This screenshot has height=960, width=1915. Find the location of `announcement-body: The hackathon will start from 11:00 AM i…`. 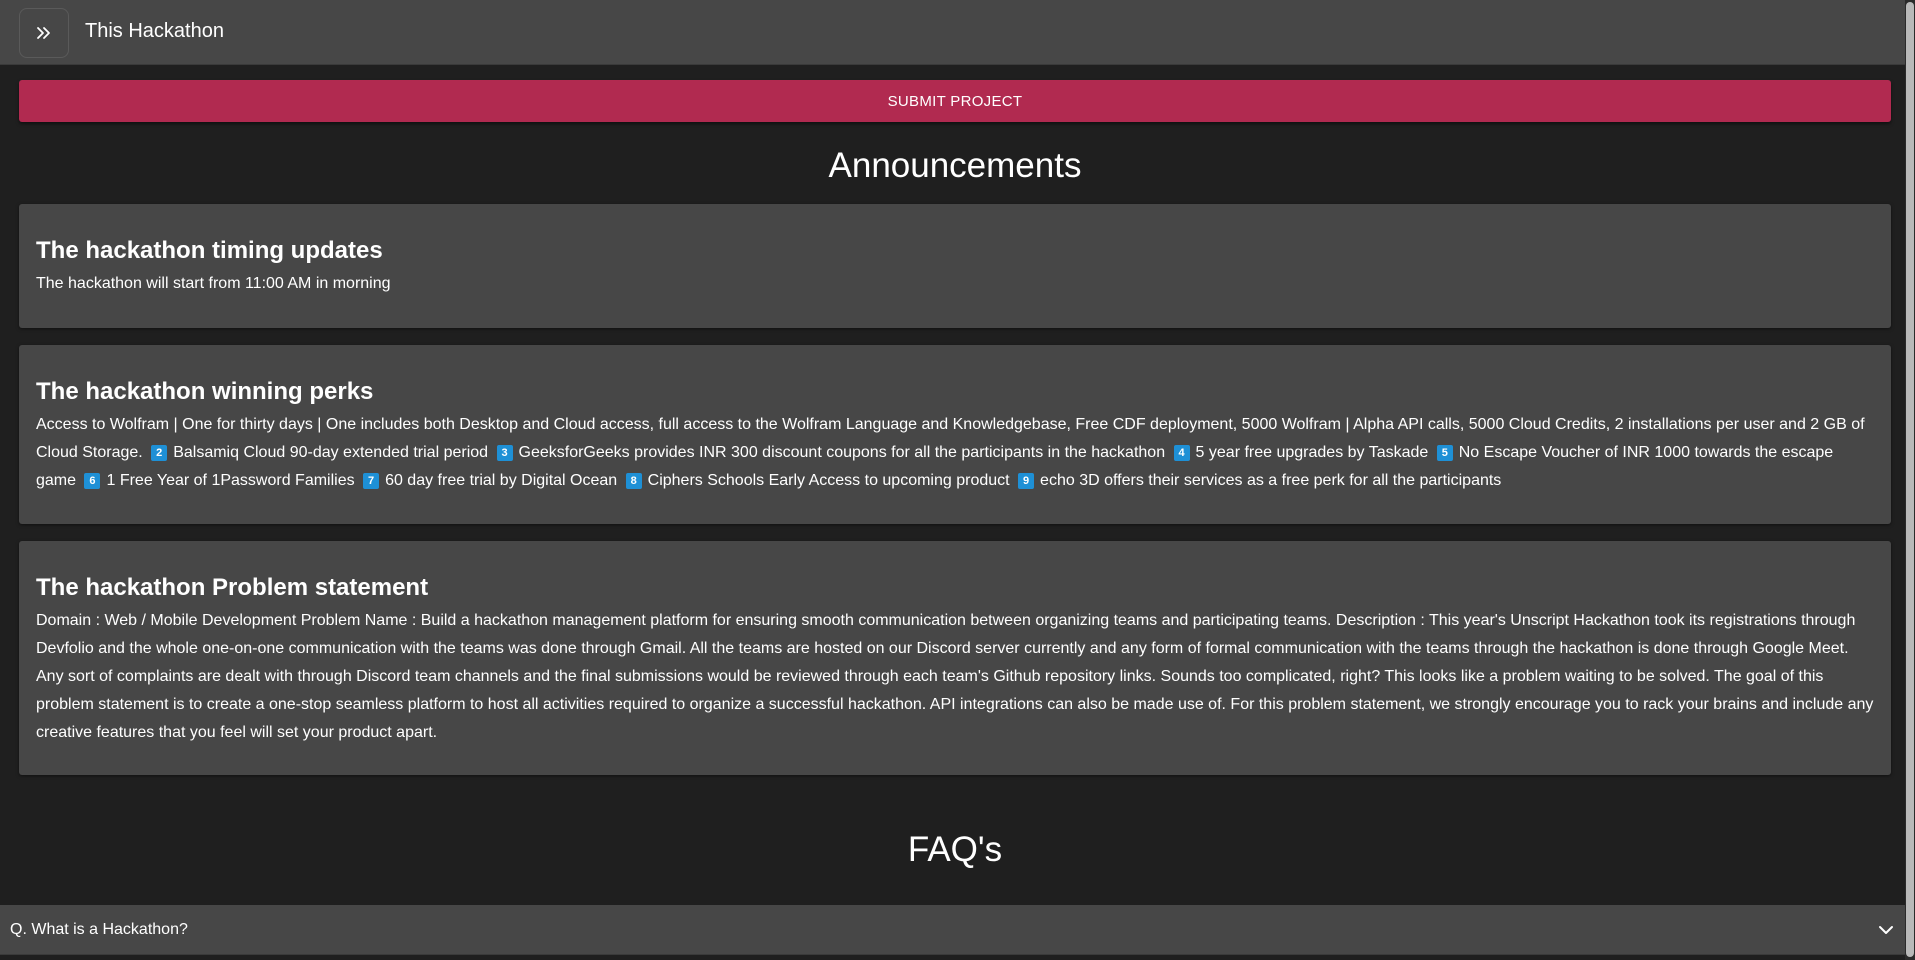

announcement-body: The hackathon will start from 11:00 AM i… is located at coordinates (213, 283).